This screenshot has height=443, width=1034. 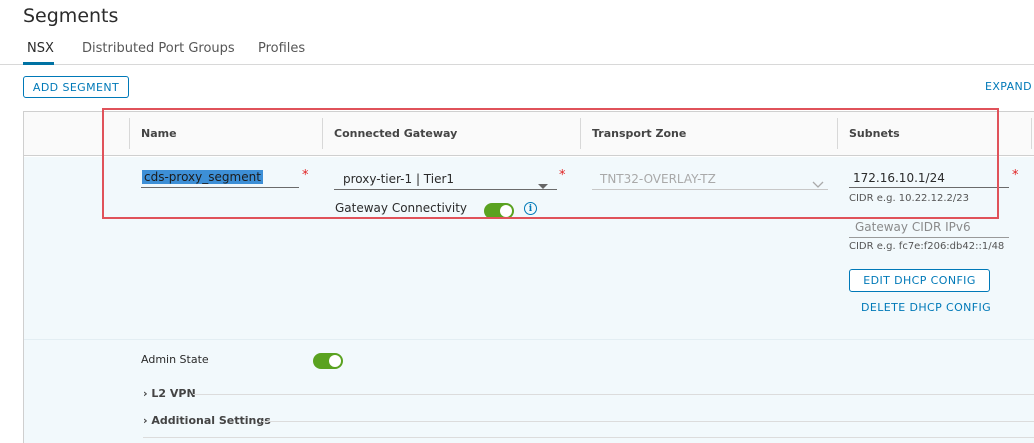 I want to click on l2vpn-section-toggle: › L2 VPN, so click(x=169, y=393).